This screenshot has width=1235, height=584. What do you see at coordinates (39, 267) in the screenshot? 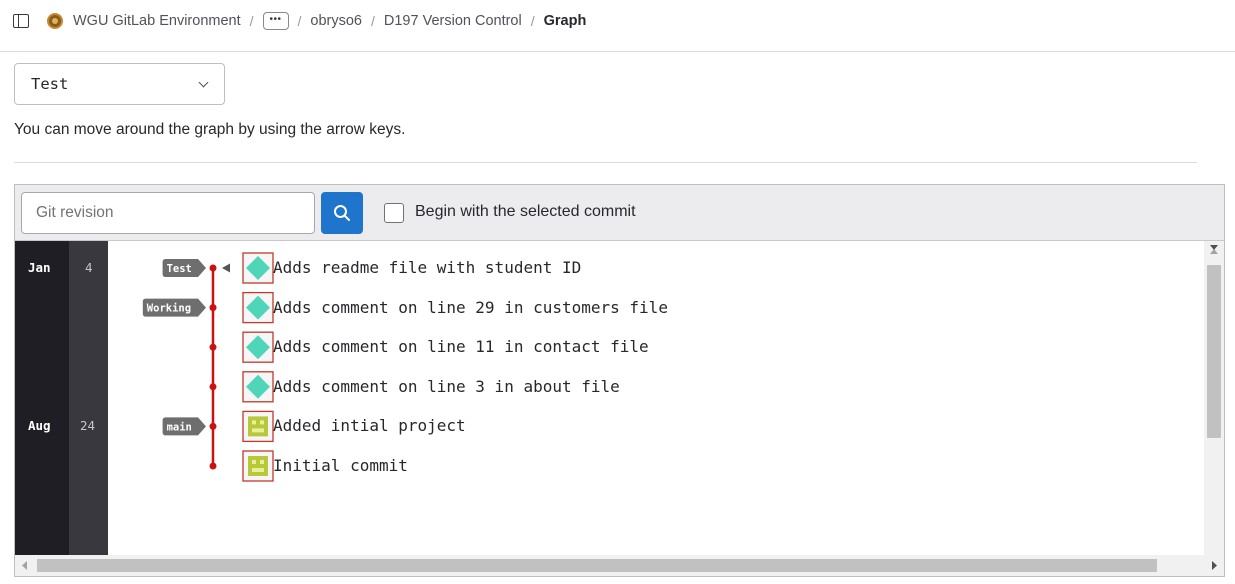
I see `month-label: Jan` at bounding box center [39, 267].